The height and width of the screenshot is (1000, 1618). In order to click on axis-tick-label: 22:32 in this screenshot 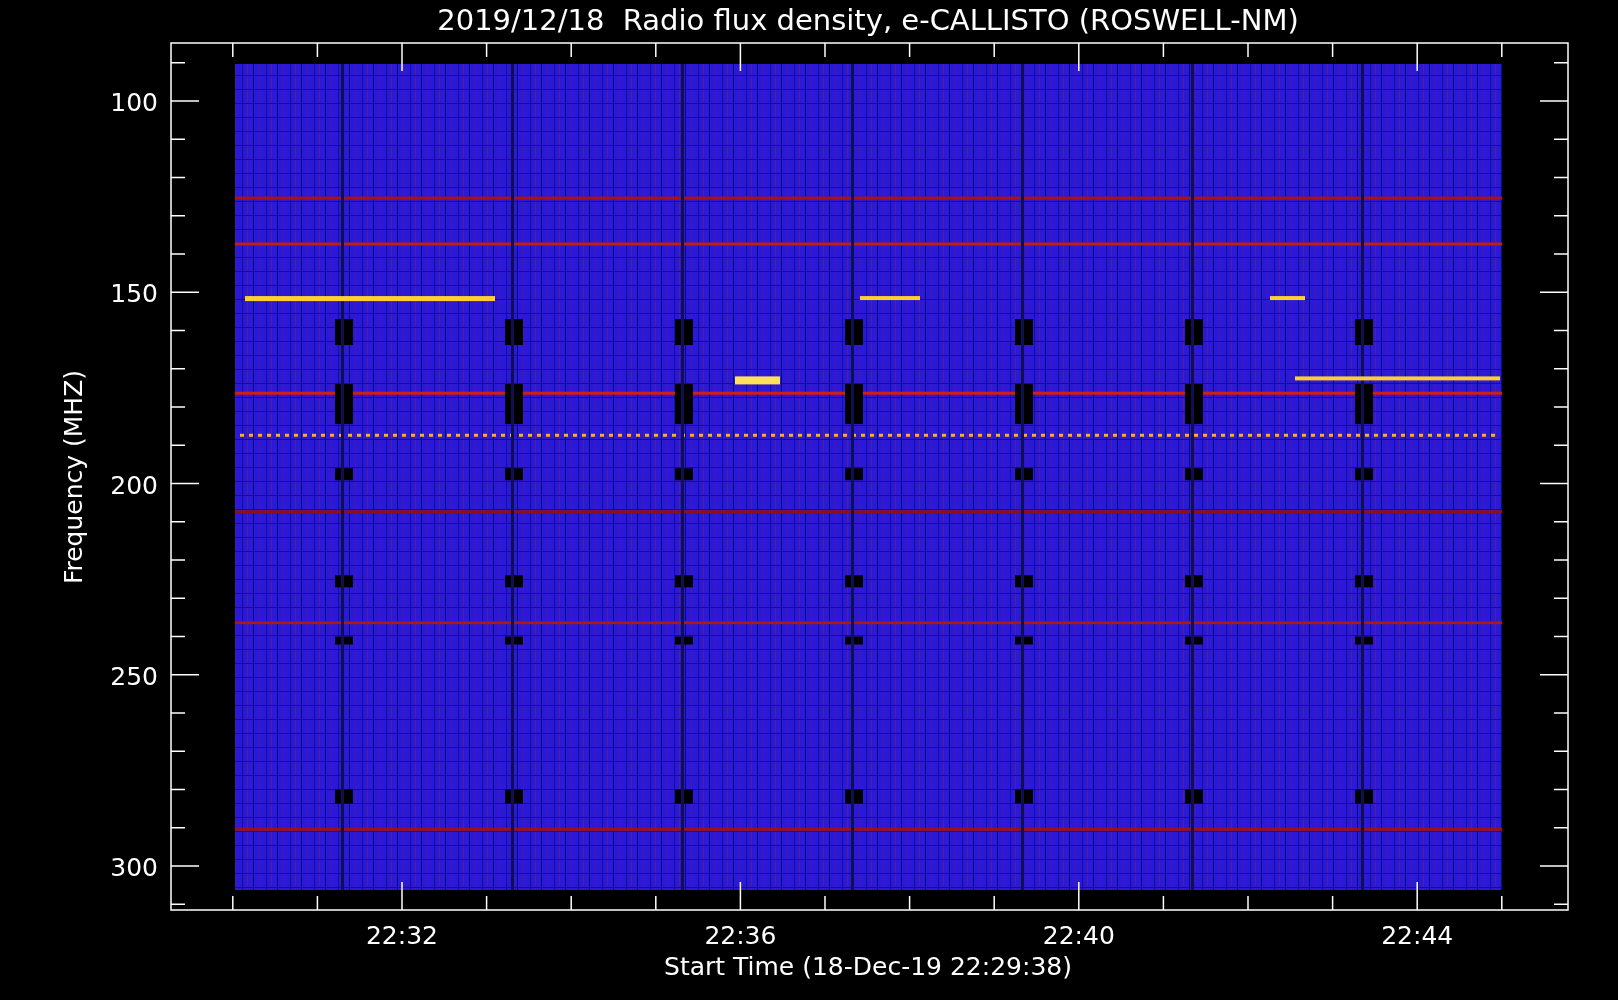, I will do `click(402, 935)`.